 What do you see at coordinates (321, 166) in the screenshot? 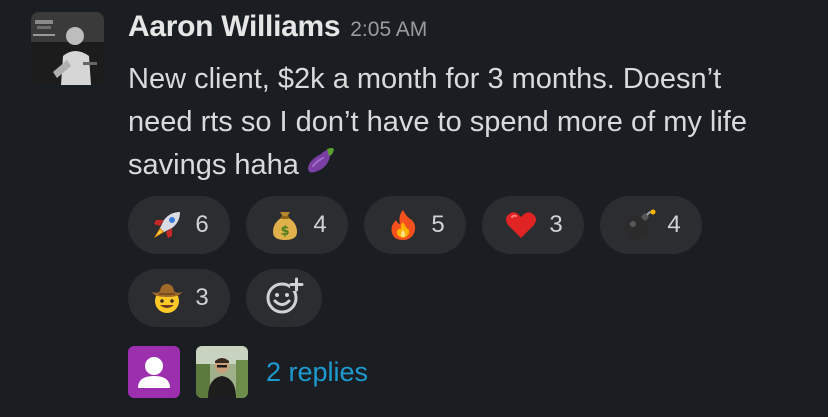
I see `eggplant-icon` at bounding box center [321, 166].